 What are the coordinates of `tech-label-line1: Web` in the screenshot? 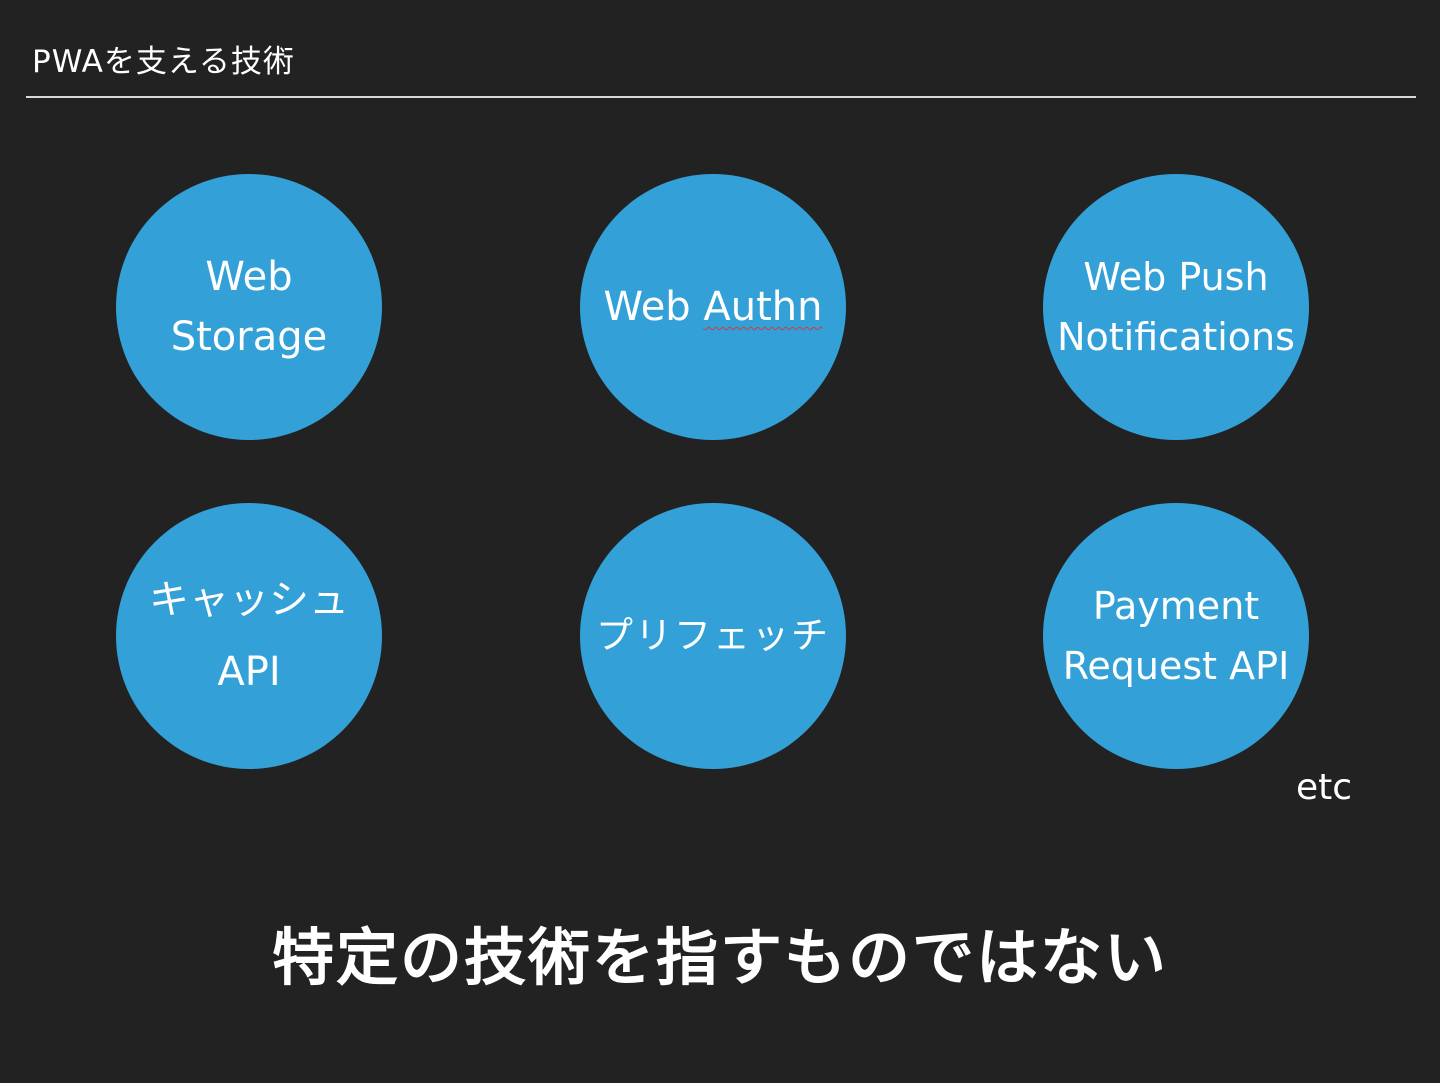 It's located at (249, 277).